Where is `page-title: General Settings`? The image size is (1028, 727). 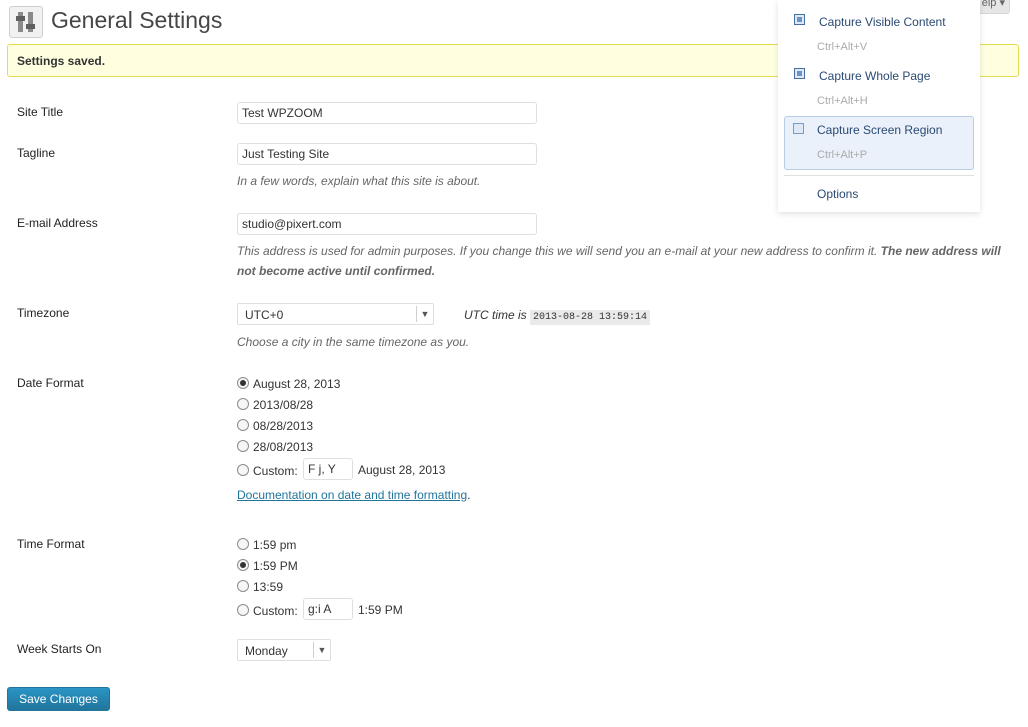
page-title: General Settings is located at coordinates (137, 20).